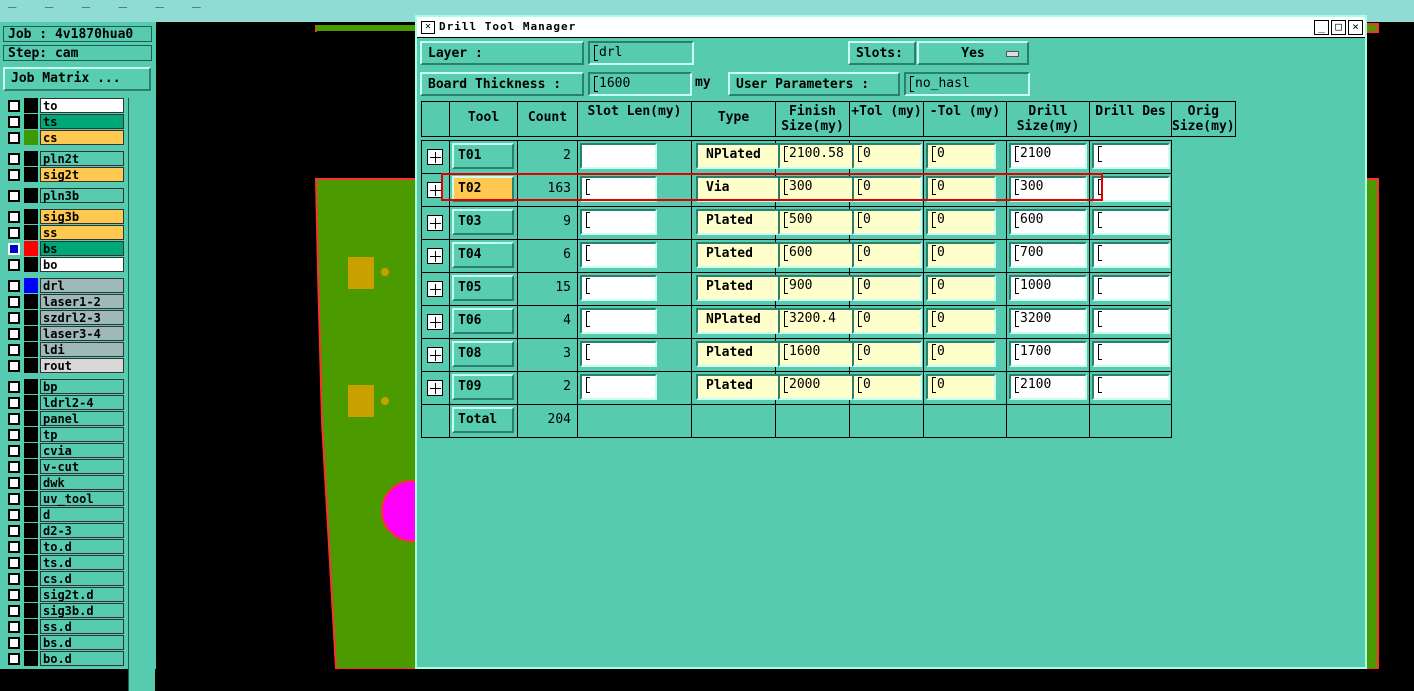 The height and width of the screenshot is (691, 1414). I want to click on layer-row: szdrl2-3, so click(64, 317).